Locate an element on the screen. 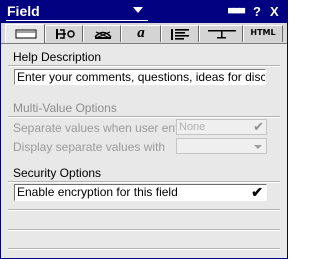  tab-paragraph is located at coordinates (180, 33).